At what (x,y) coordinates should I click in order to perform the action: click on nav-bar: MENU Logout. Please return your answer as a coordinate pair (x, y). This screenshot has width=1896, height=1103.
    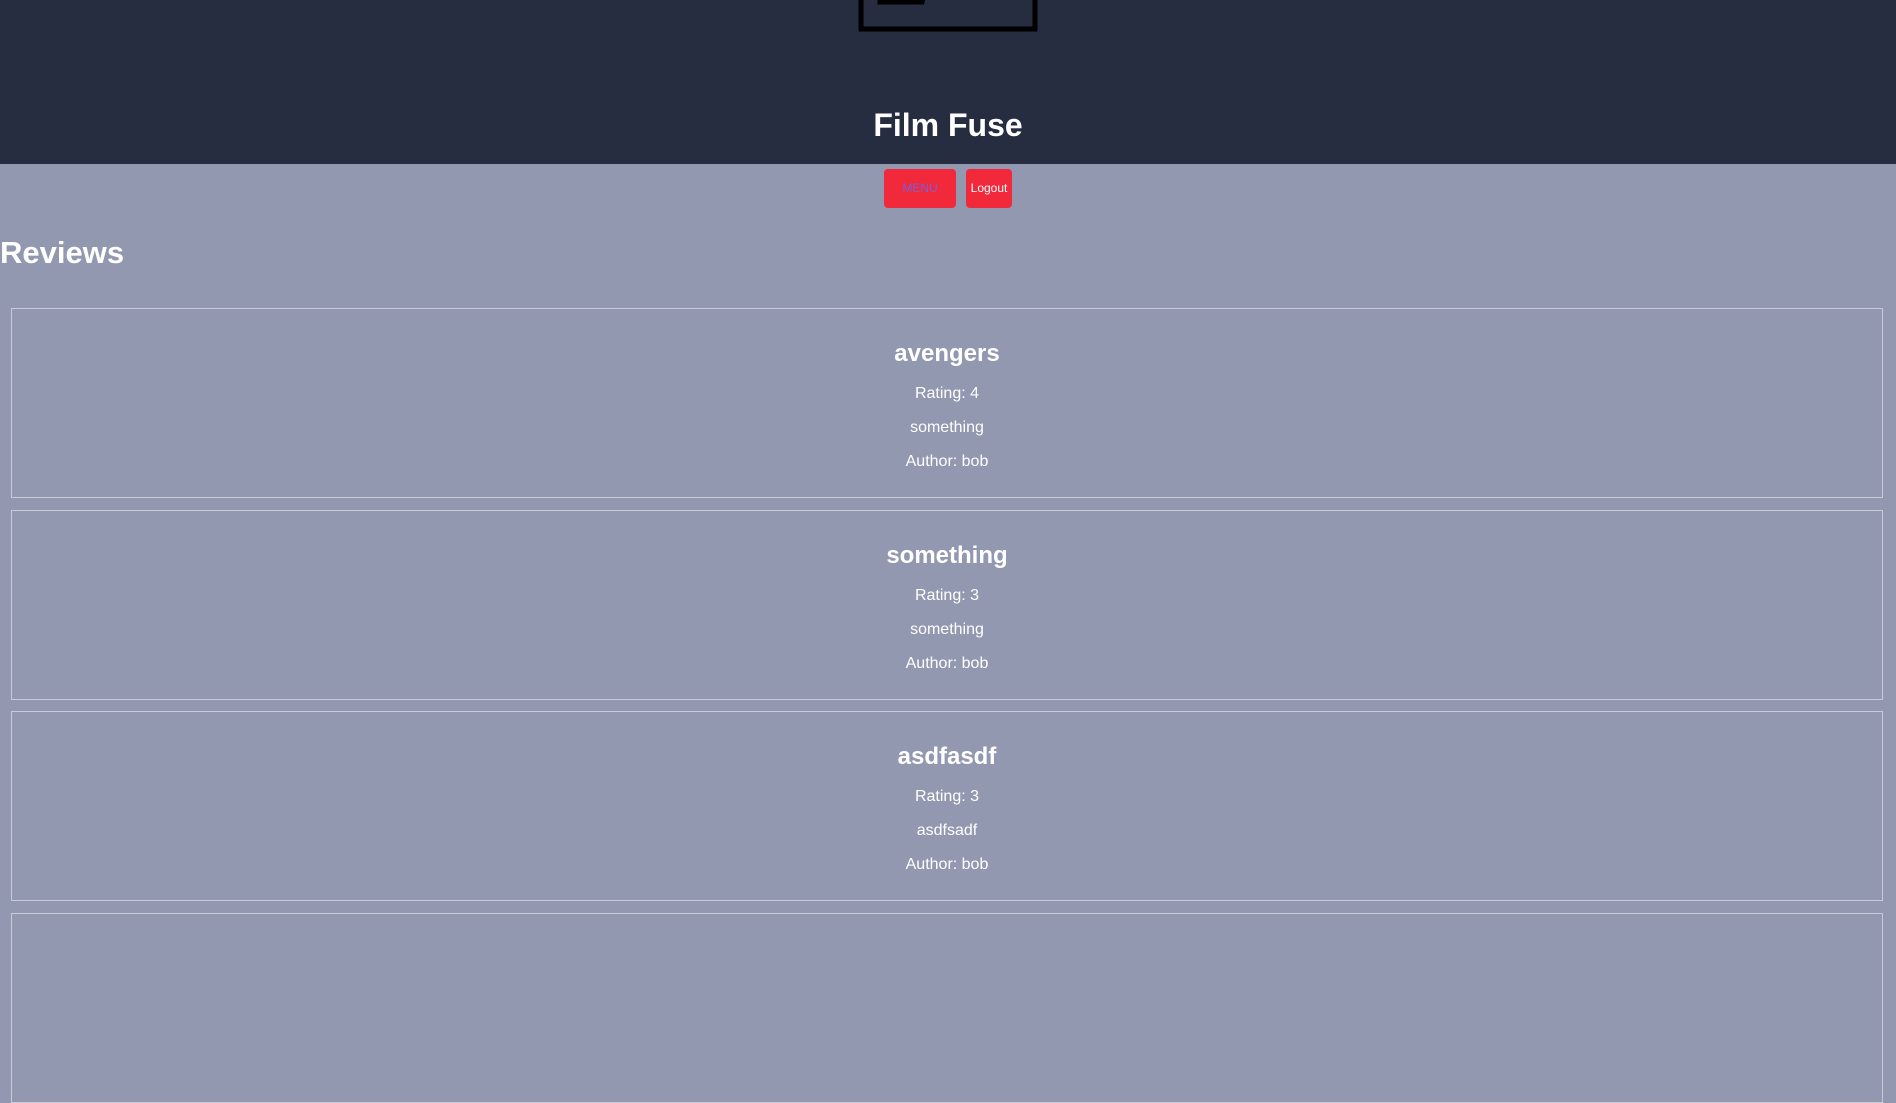
    Looking at the image, I should click on (948, 189).